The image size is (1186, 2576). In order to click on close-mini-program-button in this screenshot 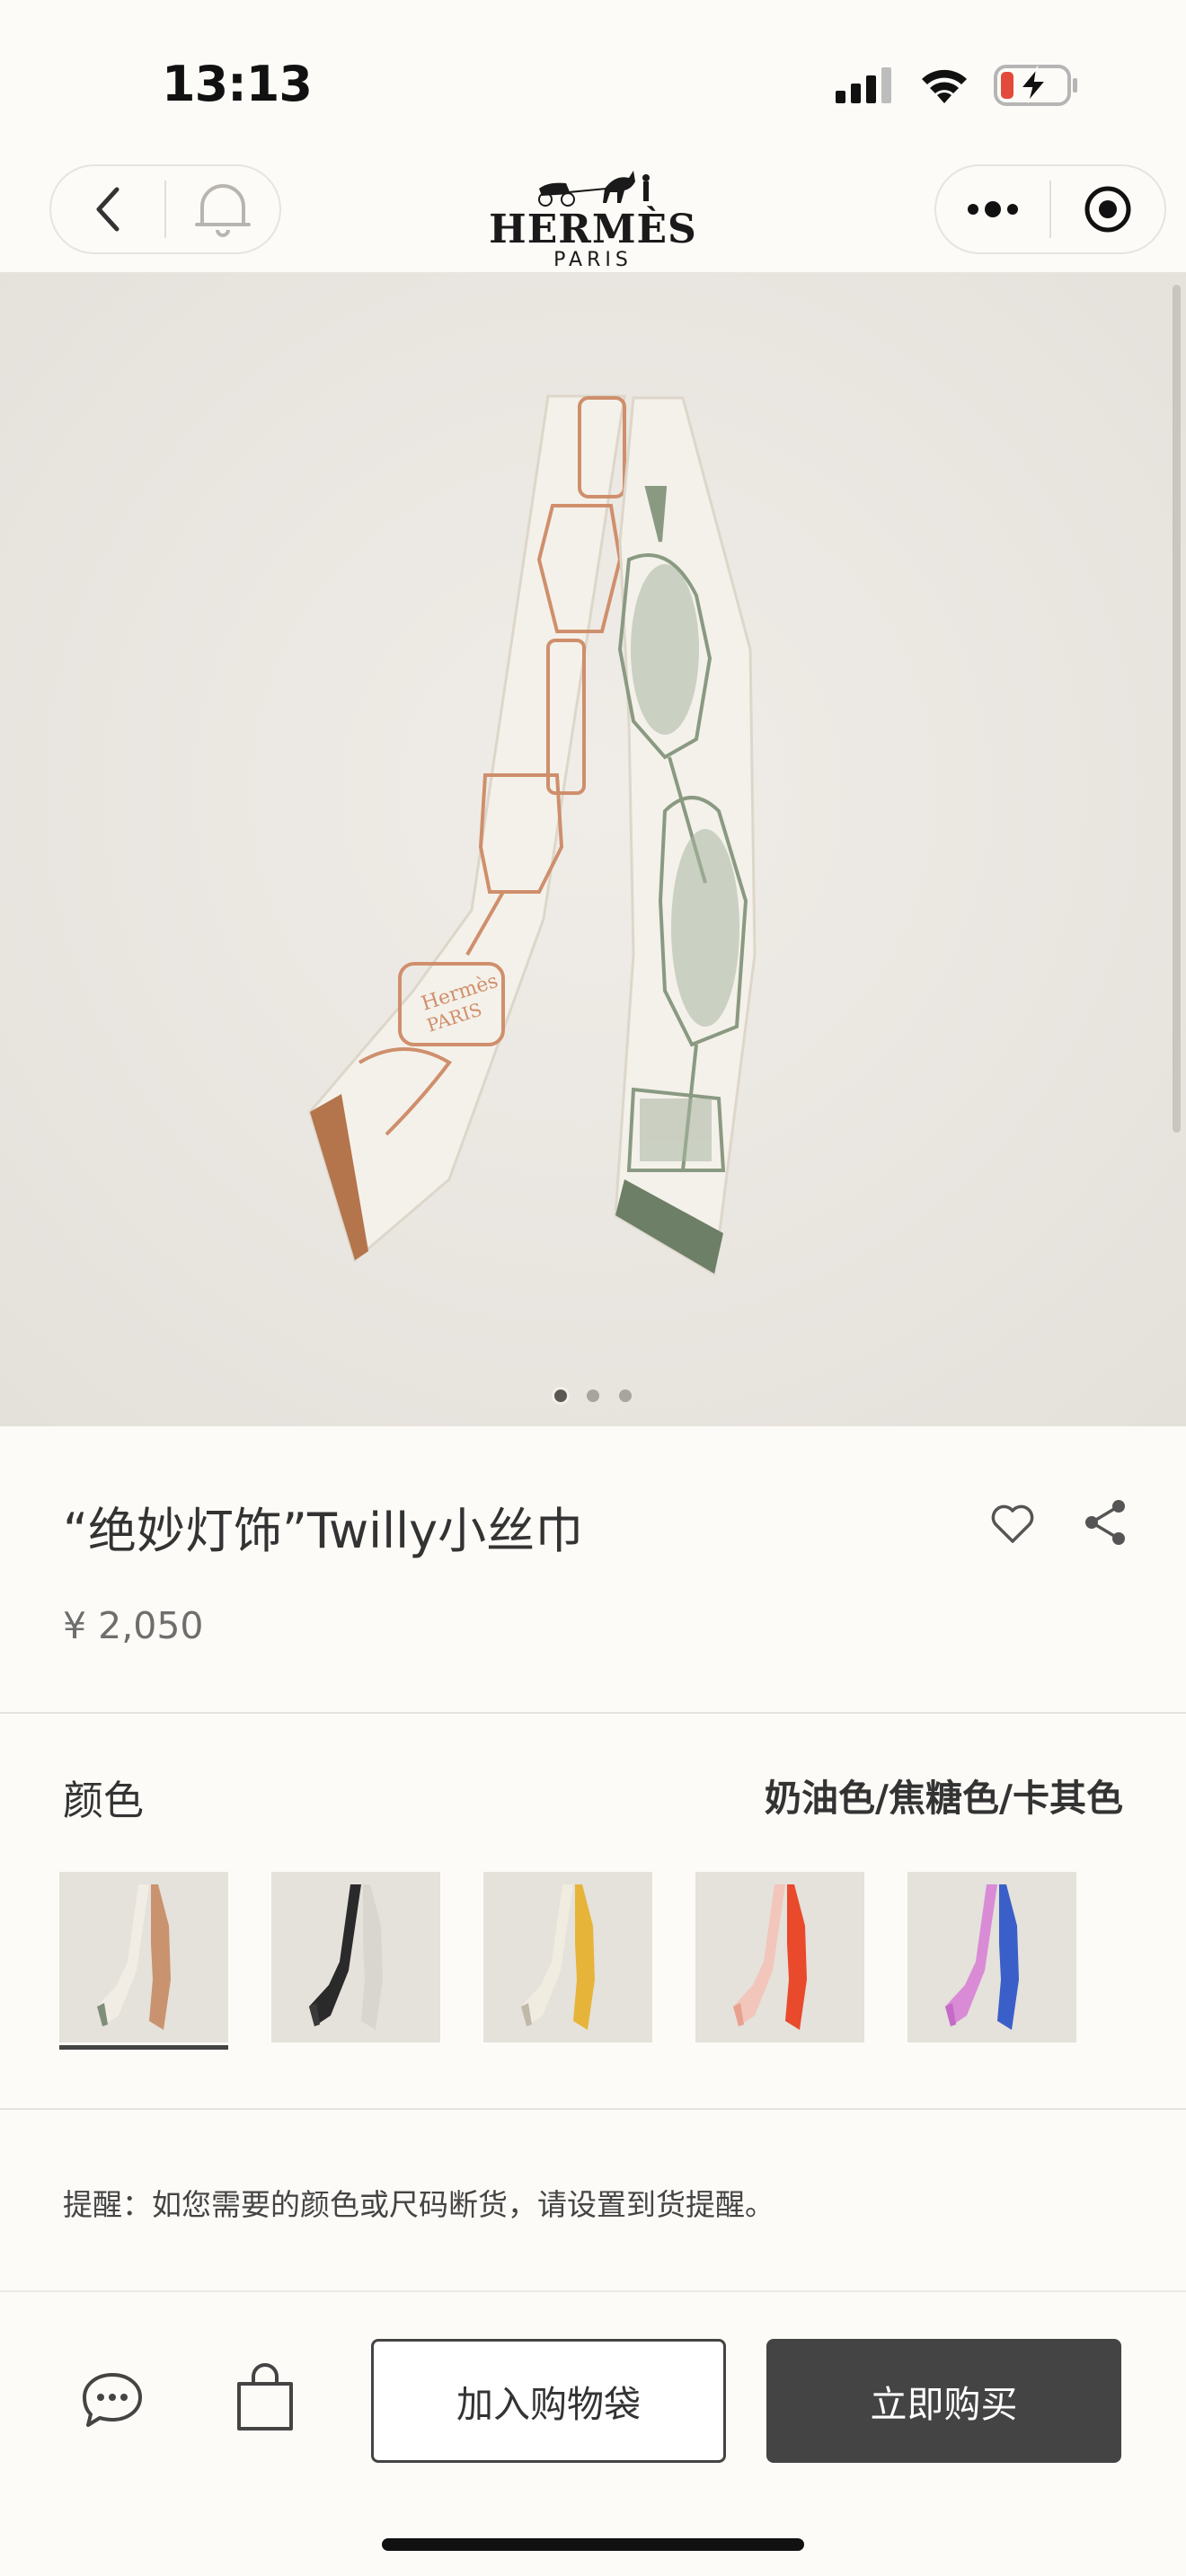, I will do `click(1107, 209)`.